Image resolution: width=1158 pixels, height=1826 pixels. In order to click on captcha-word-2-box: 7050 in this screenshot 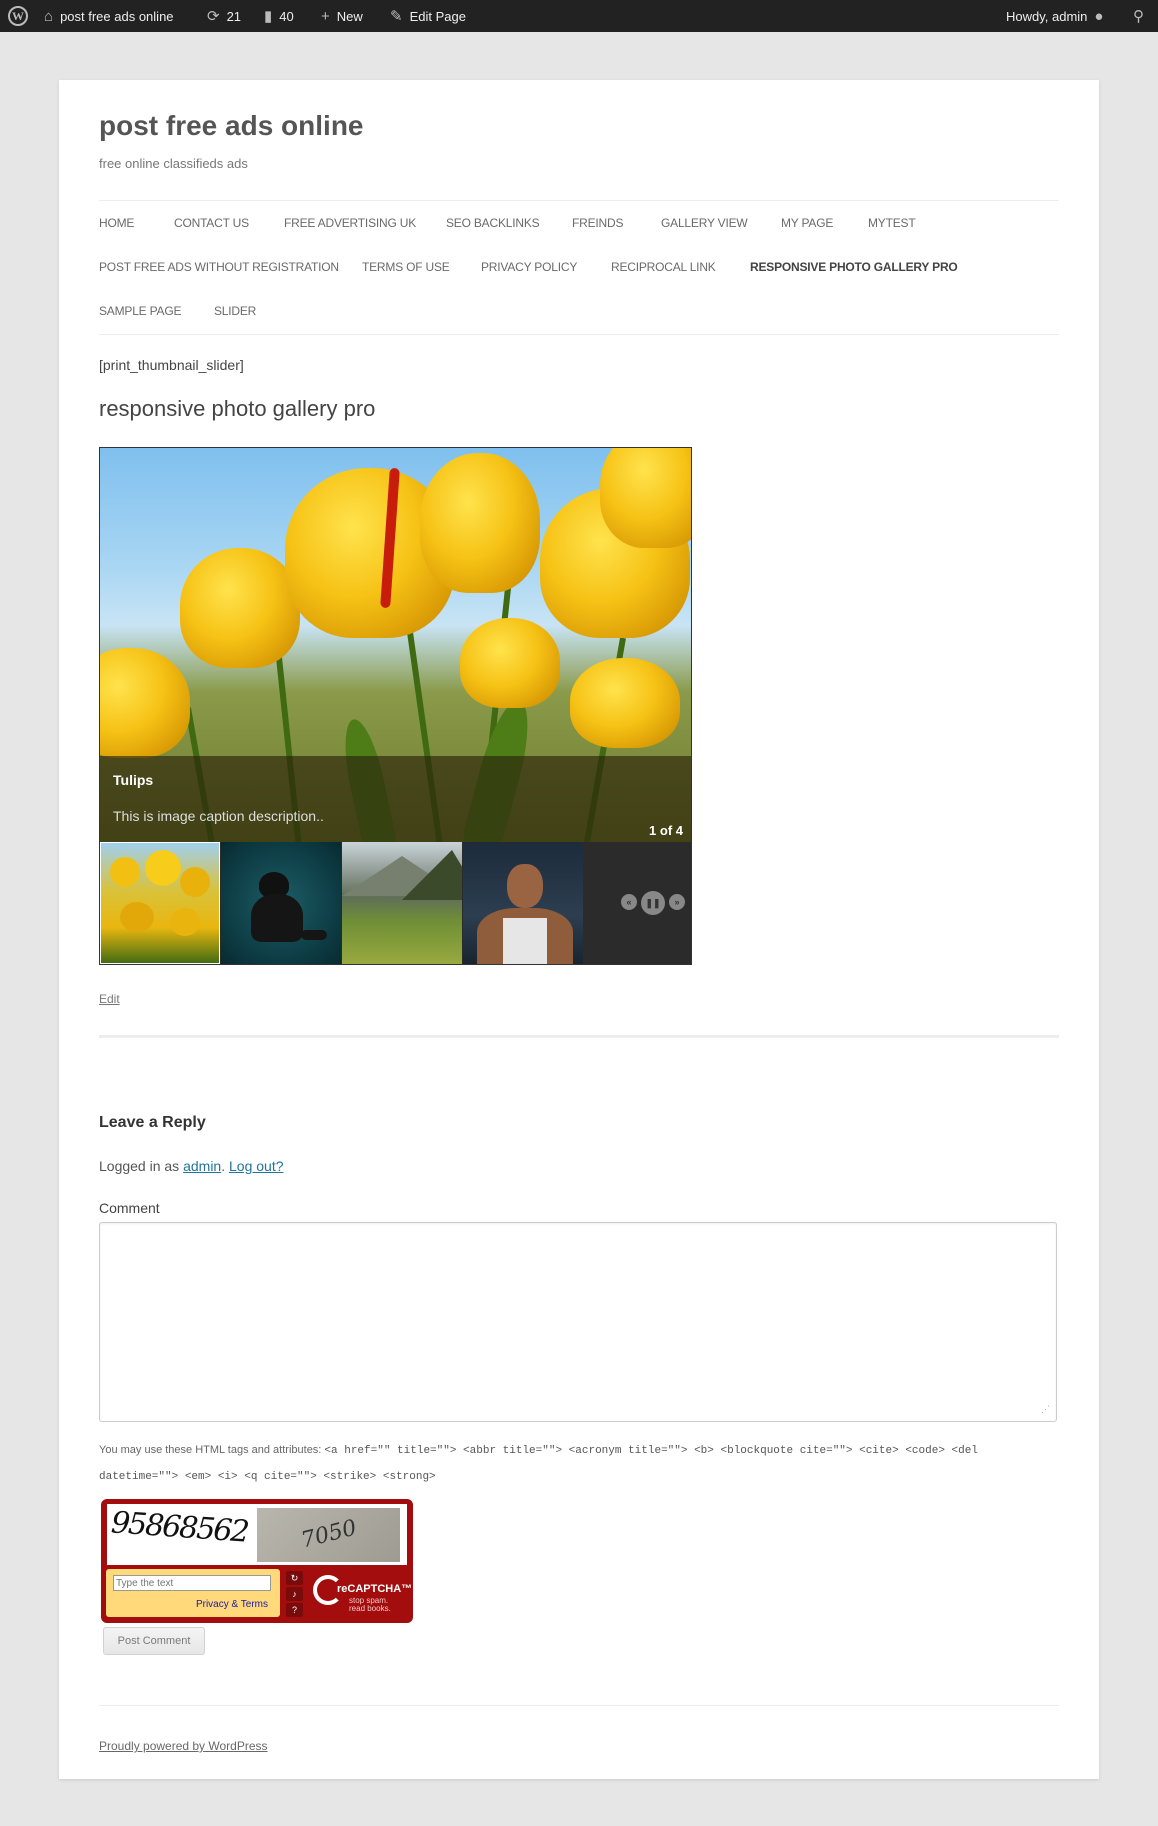, I will do `click(328, 1535)`.